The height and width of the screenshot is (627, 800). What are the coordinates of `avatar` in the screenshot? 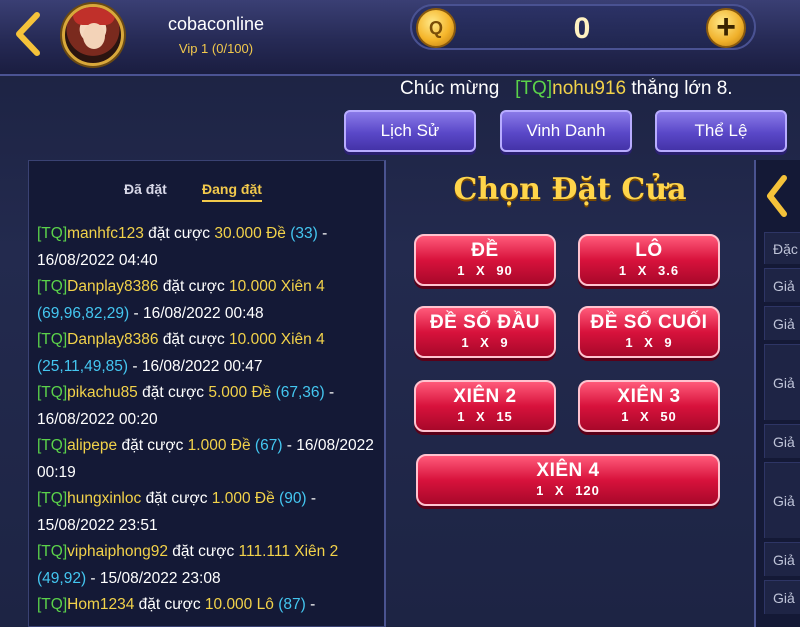 It's located at (93, 35).